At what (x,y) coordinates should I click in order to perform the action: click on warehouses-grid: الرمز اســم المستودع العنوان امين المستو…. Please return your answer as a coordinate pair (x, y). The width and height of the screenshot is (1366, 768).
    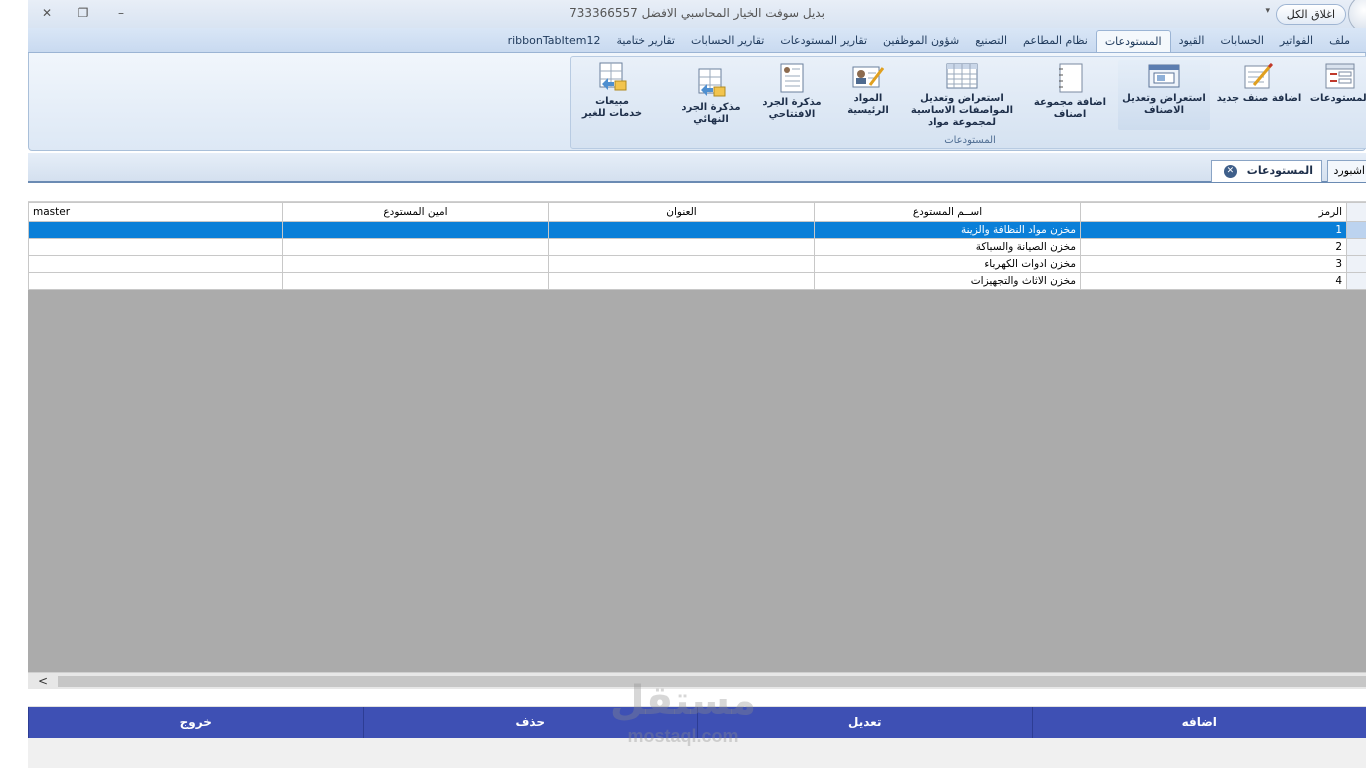
    Looking at the image, I should click on (697, 246).